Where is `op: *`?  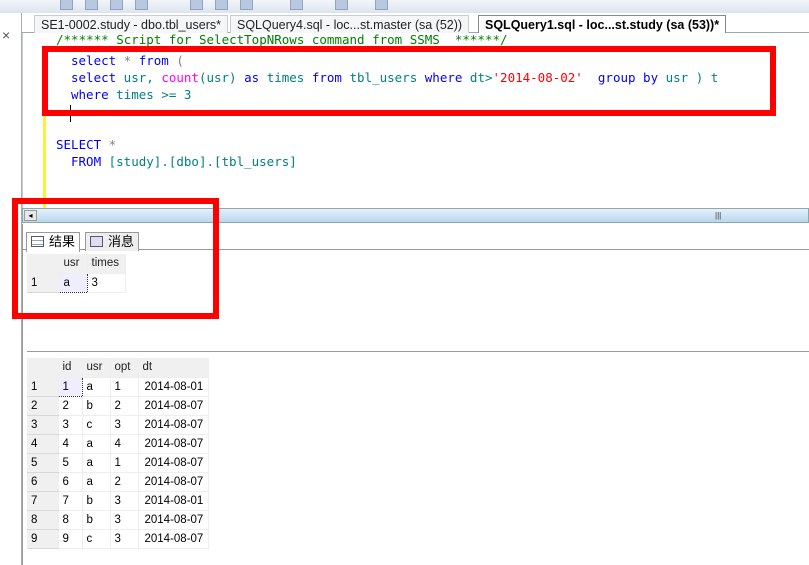 op: * is located at coordinates (109, 144).